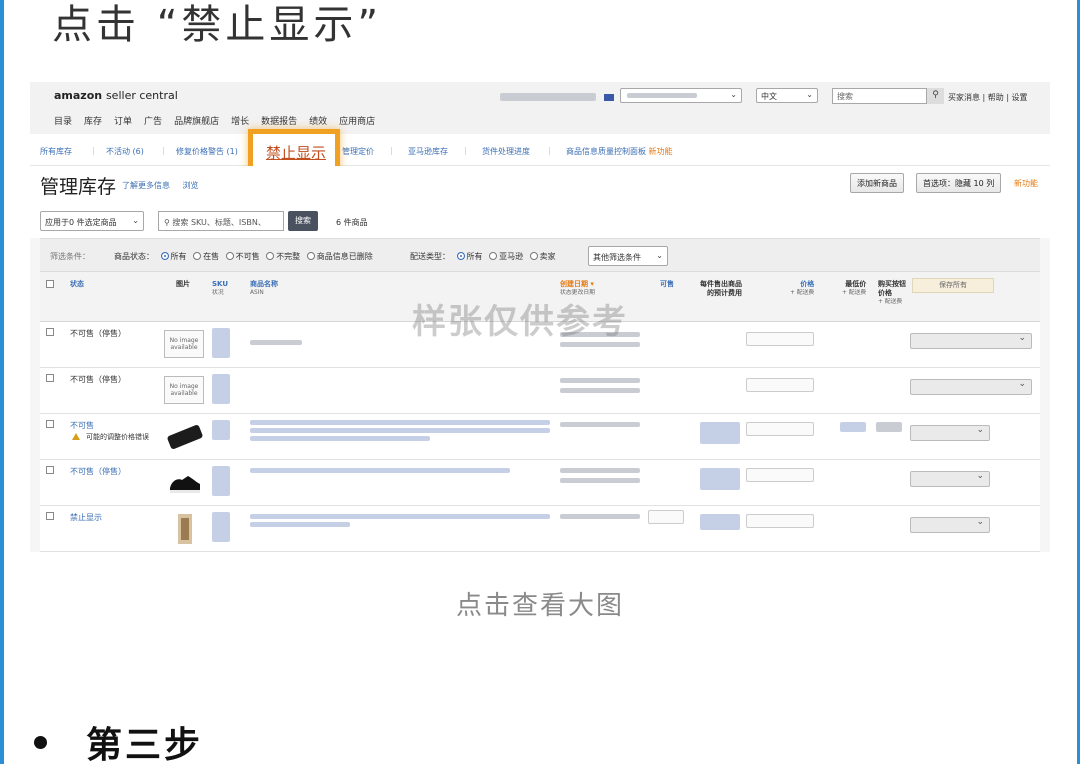 The image size is (1080, 764). Describe the element at coordinates (218, 293) in the screenshot. I see `sku-sub-label: 状况` at that location.